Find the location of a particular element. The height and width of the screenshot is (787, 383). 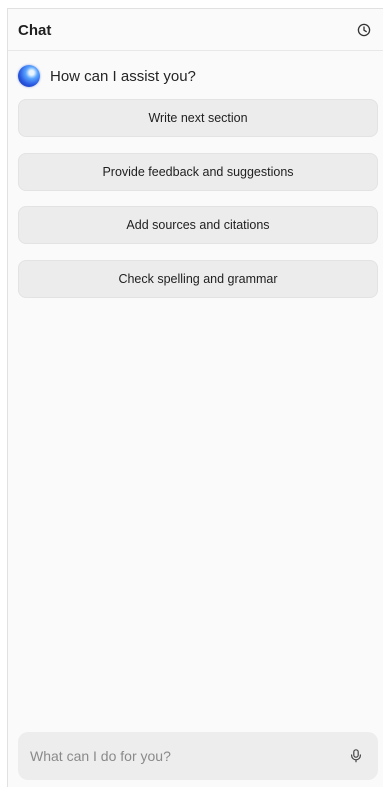

greeting-text: How can I assist you? is located at coordinates (123, 76).